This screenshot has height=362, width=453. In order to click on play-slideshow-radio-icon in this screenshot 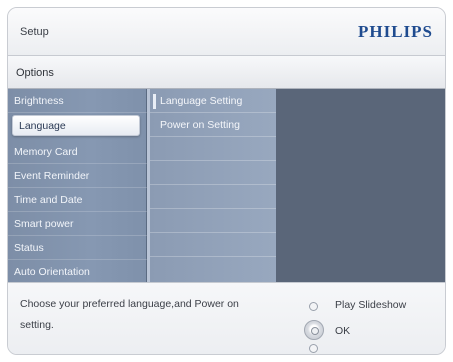, I will do `click(313, 306)`.